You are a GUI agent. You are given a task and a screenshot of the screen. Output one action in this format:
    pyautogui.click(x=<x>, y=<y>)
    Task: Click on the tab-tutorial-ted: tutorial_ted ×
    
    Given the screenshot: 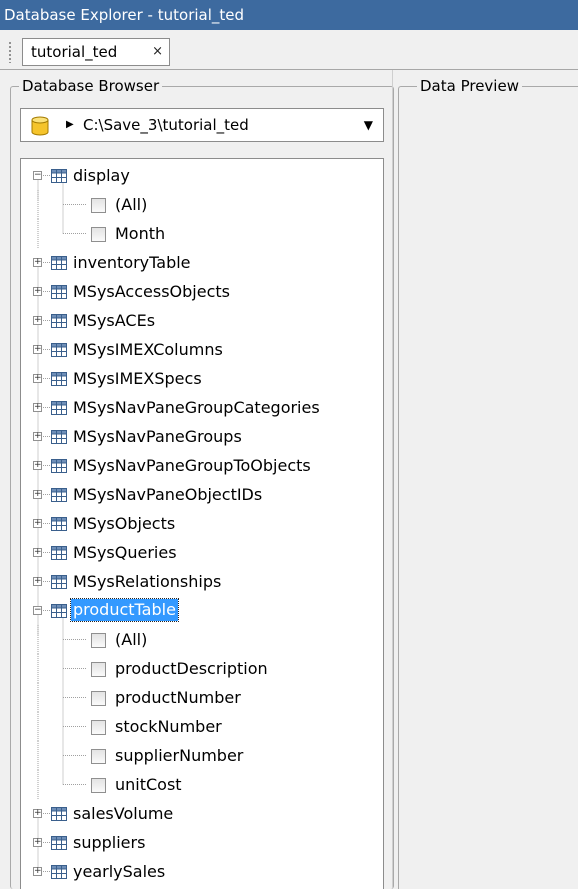 What is the action you would take?
    pyautogui.click(x=96, y=52)
    